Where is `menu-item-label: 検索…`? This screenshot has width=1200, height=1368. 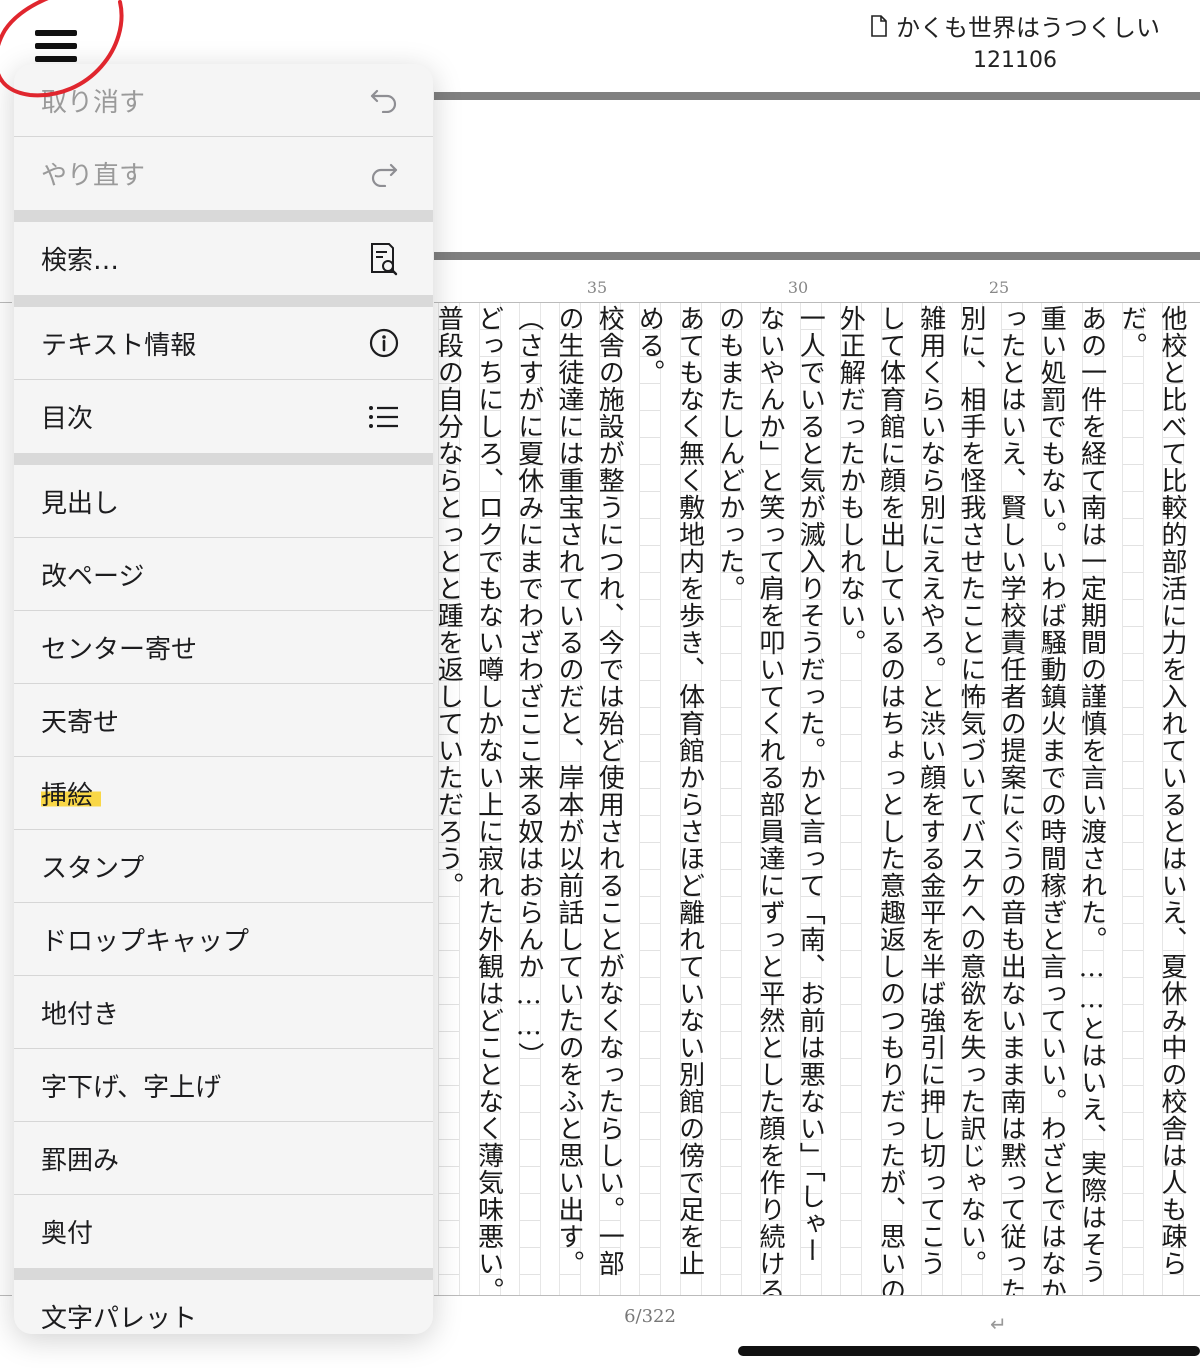 menu-item-label: 検索… is located at coordinates (80, 261).